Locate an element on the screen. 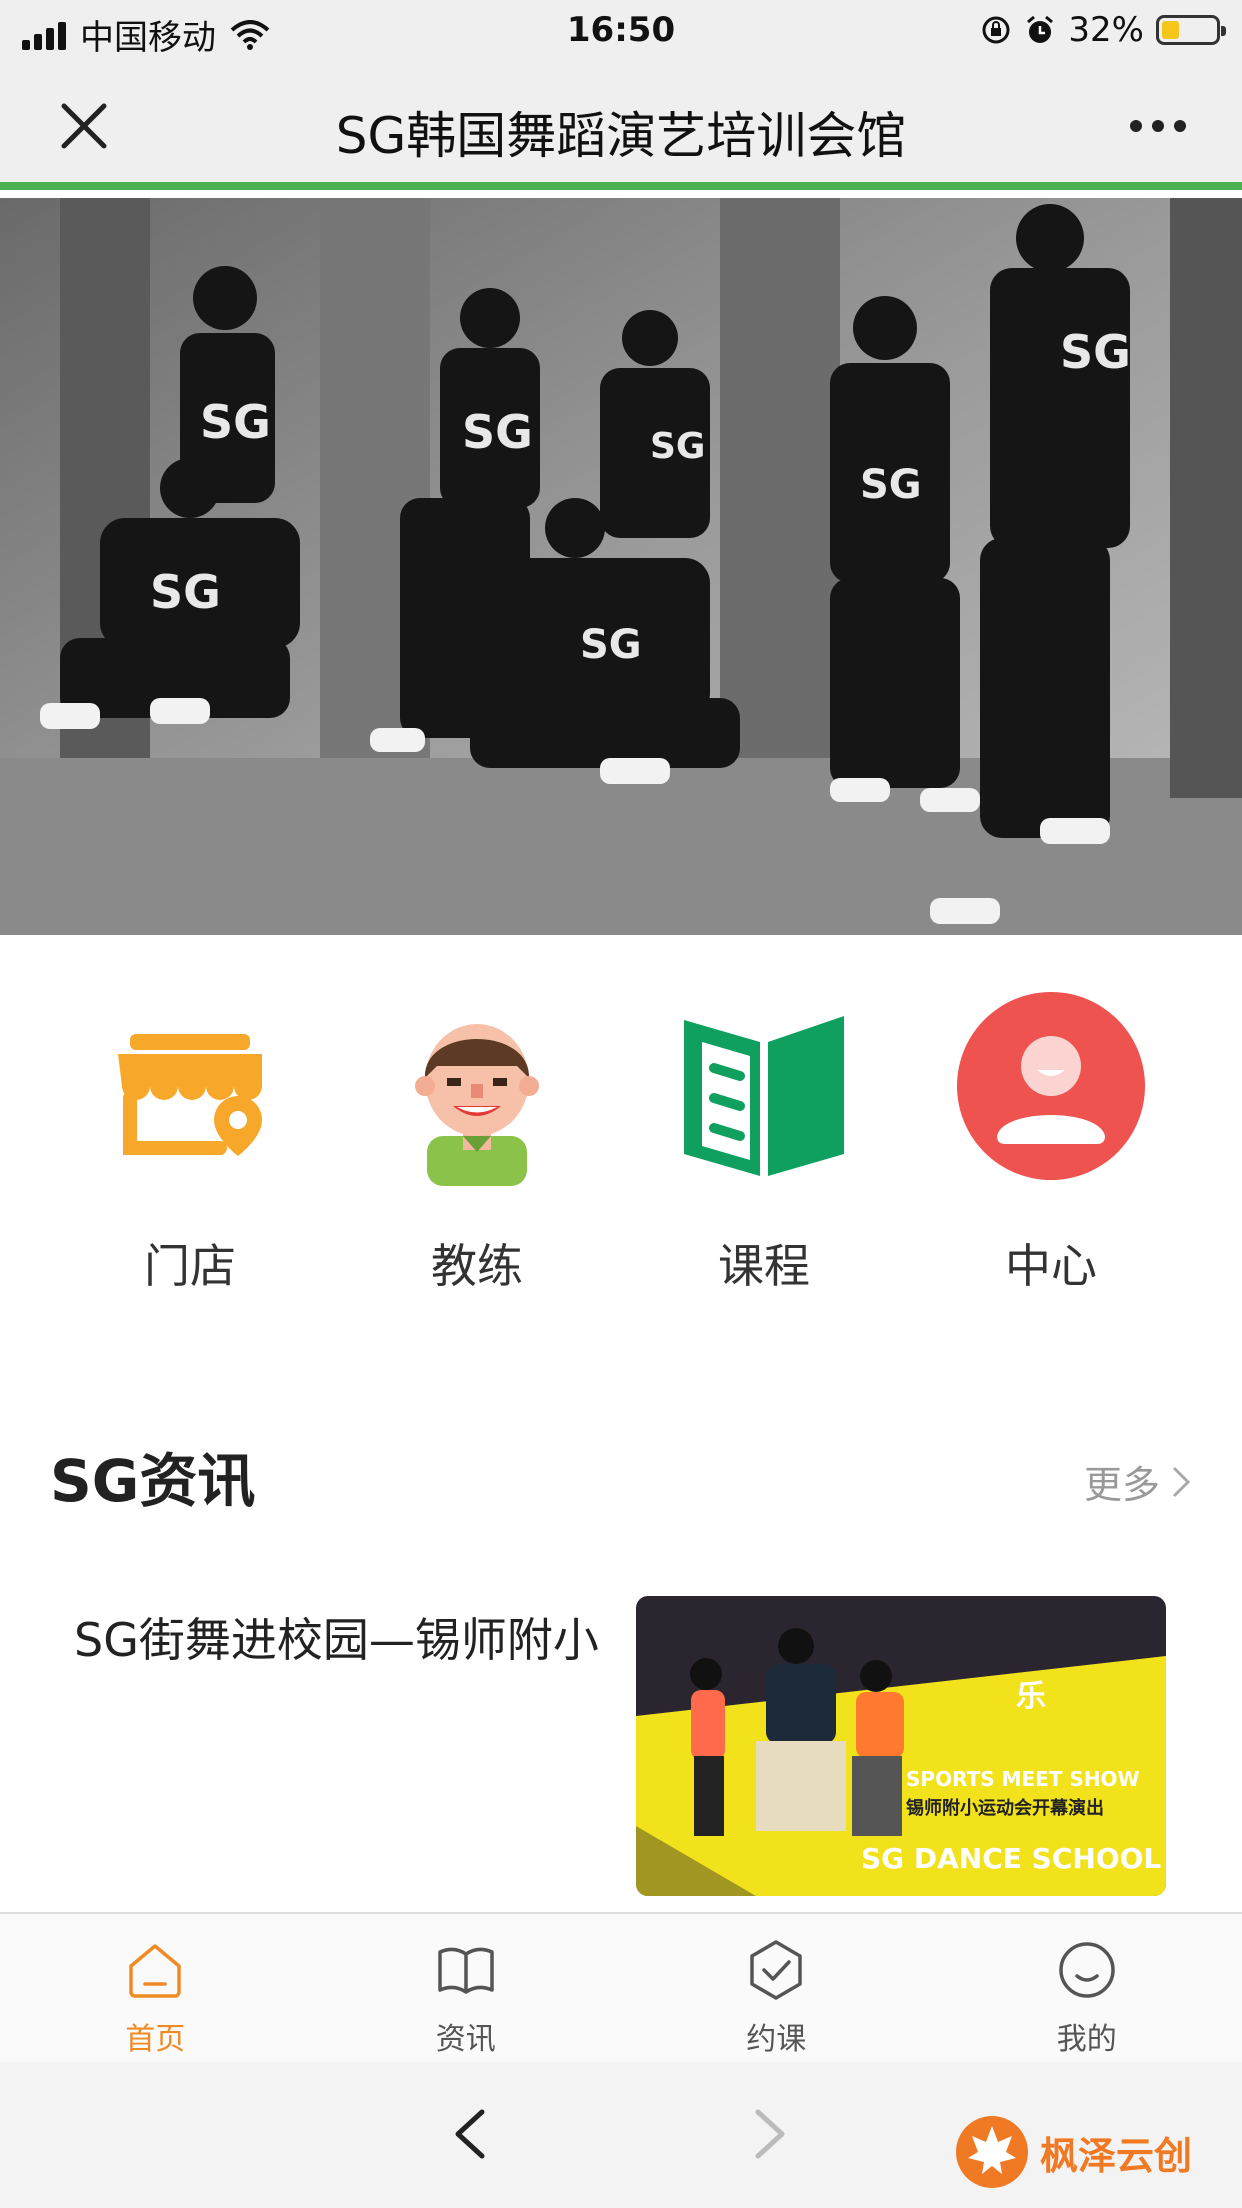 The image size is (1242, 2208). chevron-right-icon is located at coordinates (1181, 1481).